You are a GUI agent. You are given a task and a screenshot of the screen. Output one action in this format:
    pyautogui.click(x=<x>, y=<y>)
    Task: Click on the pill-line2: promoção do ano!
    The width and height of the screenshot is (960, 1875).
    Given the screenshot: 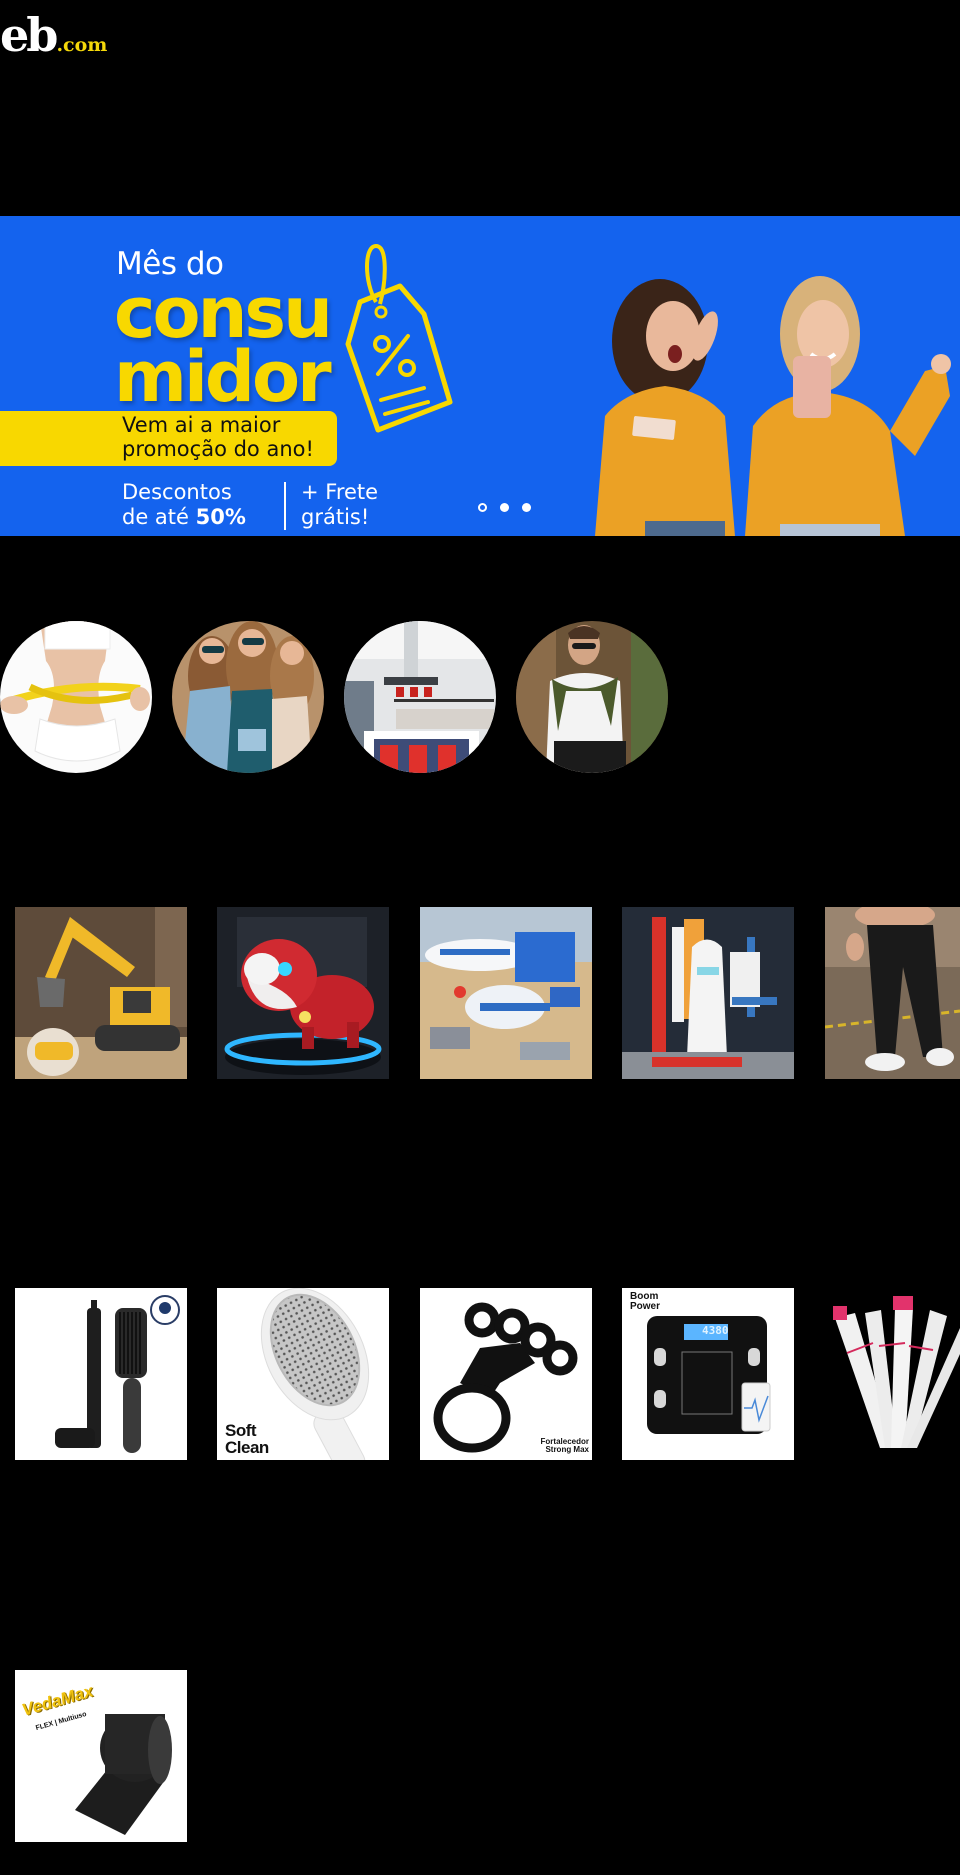 What is the action you would take?
    pyautogui.click(x=218, y=449)
    